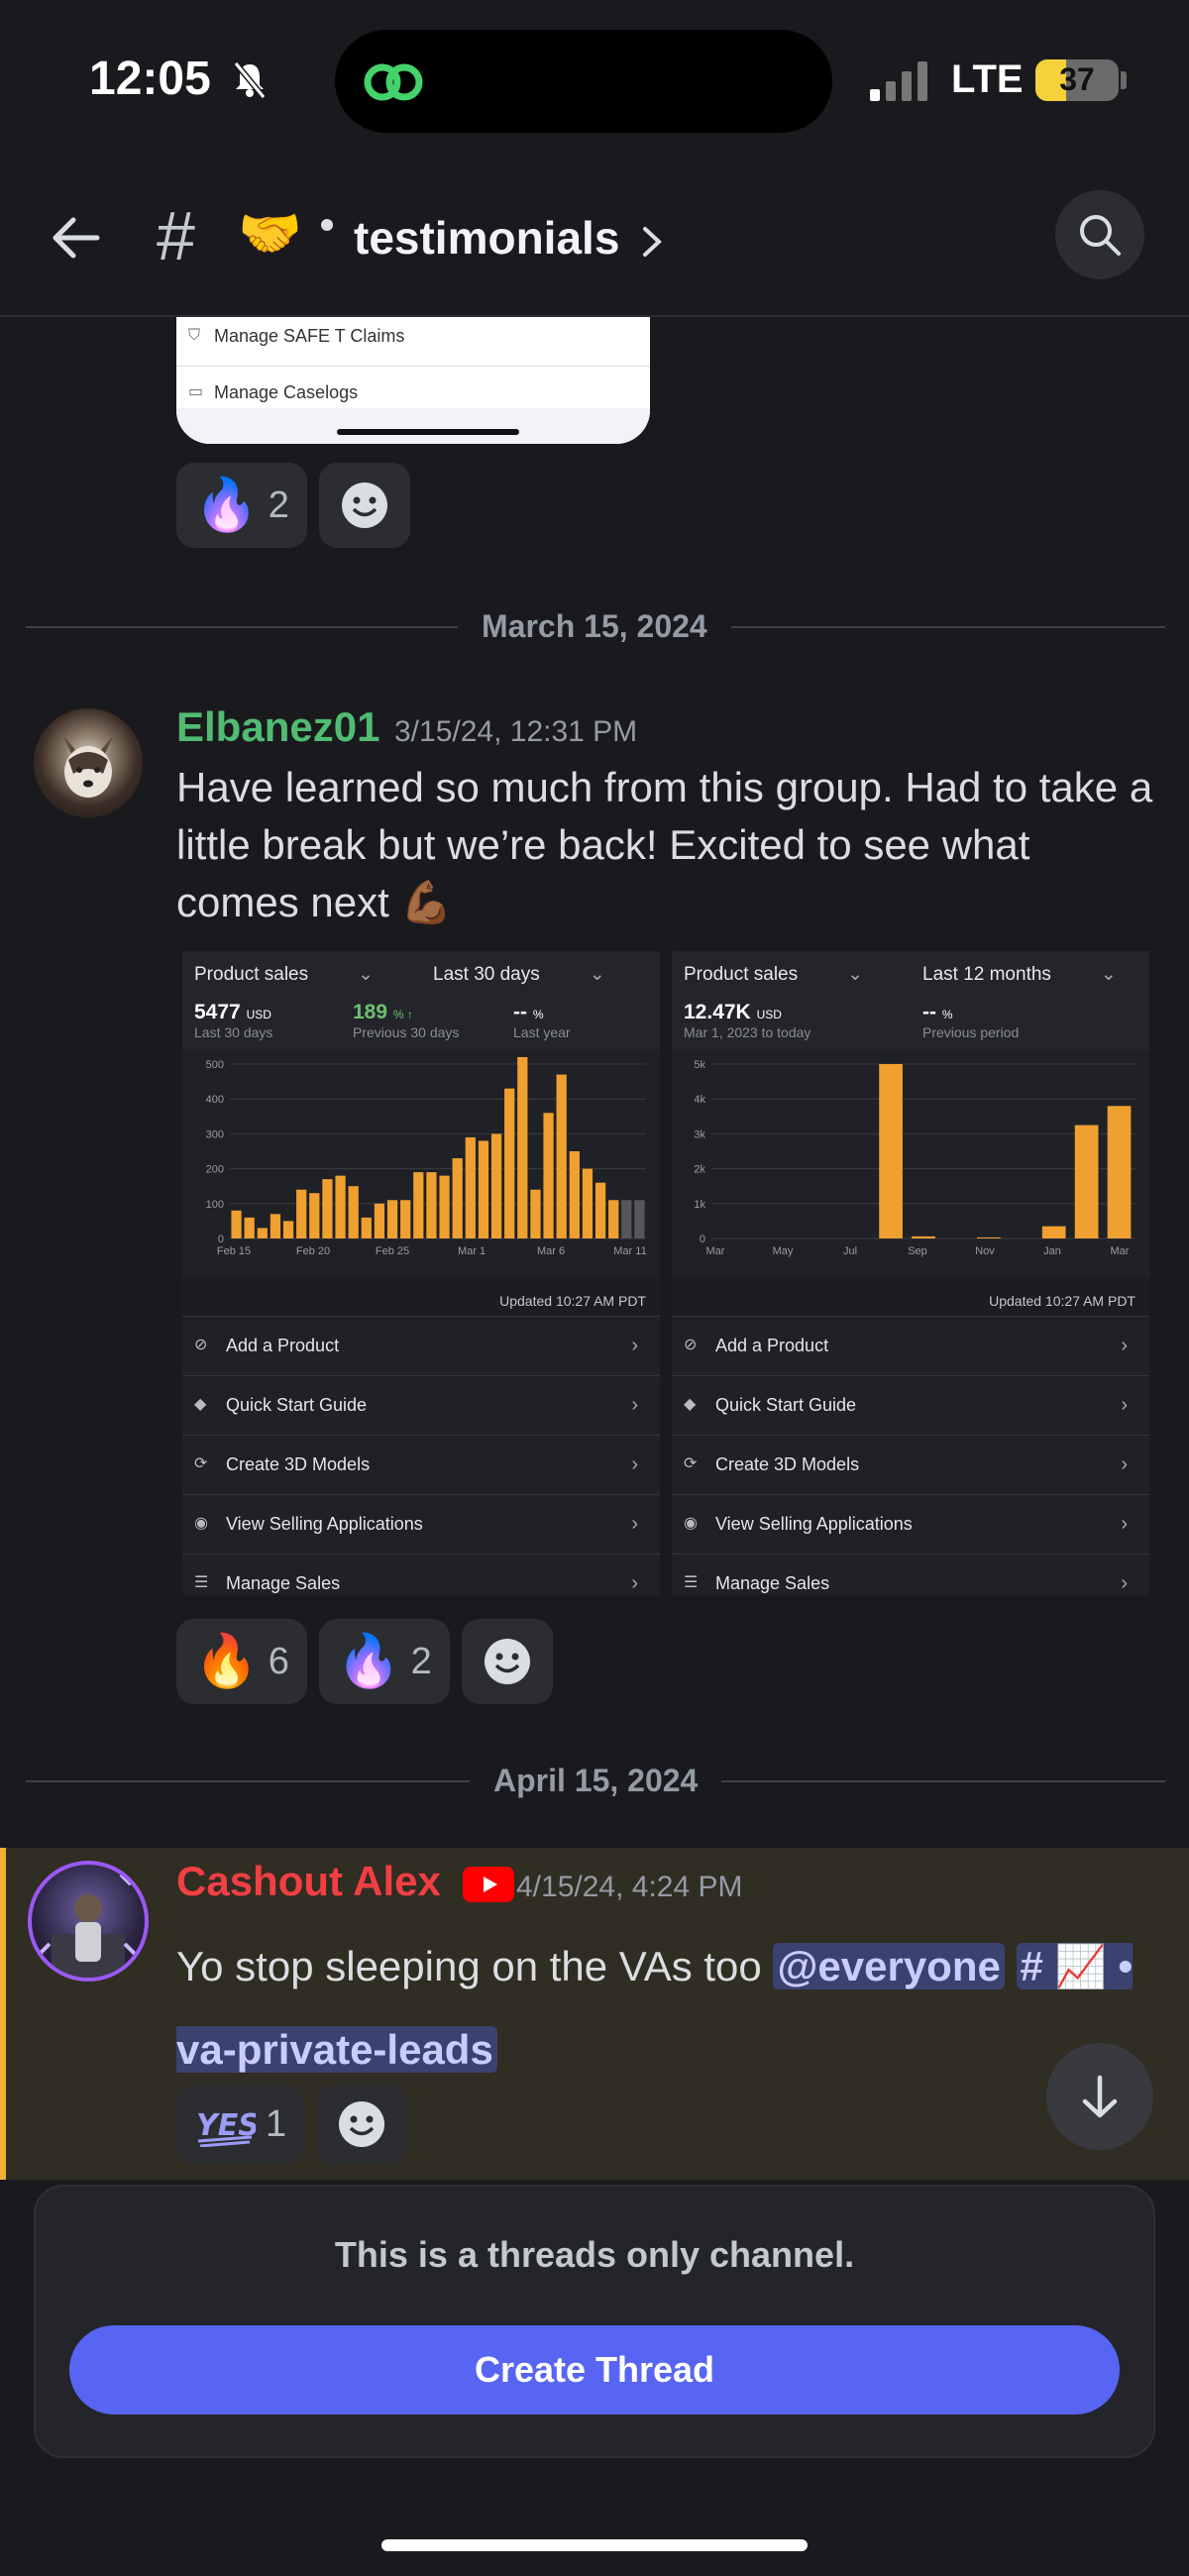 The height and width of the screenshot is (2576, 1189). What do you see at coordinates (594, 2370) in the screenshot?
I see `create-thread-button: Create Thread` at bounding box center [594, 2370].